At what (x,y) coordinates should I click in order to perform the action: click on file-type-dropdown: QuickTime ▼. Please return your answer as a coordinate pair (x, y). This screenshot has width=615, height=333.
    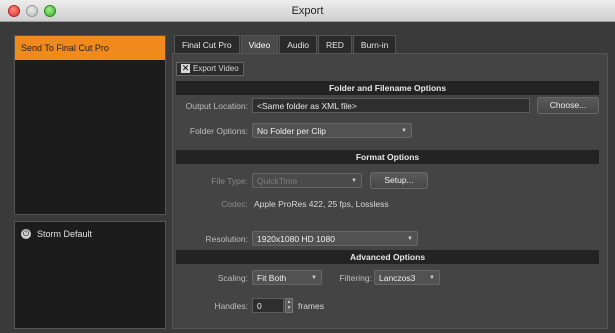
    Looking at the image, I should click on (307, 180).